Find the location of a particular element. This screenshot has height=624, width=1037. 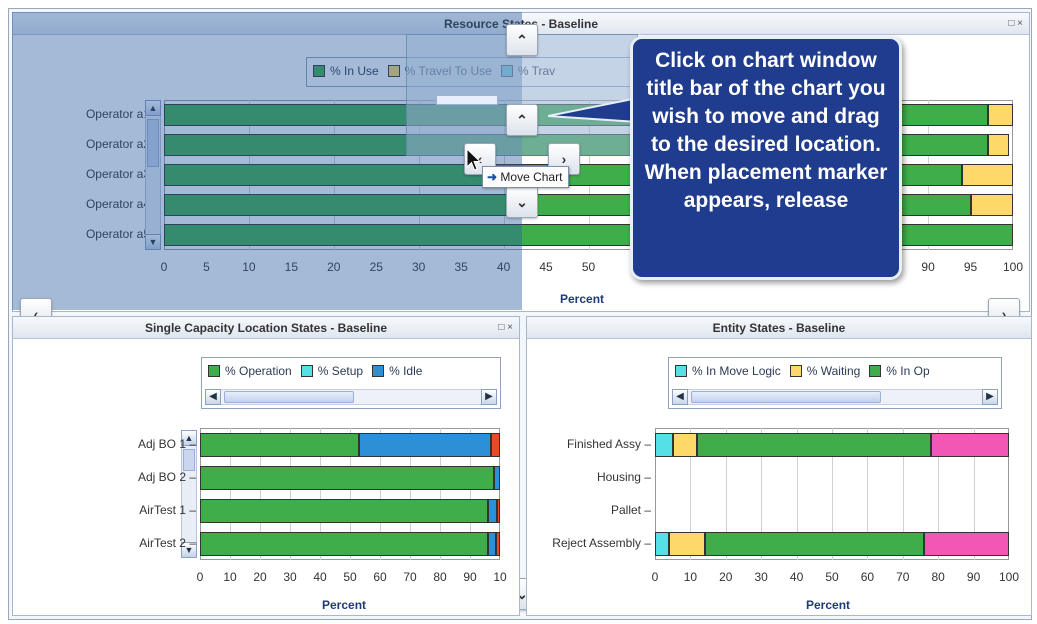

location-x-tick-label: 50 is located at coordinates (350, 577).